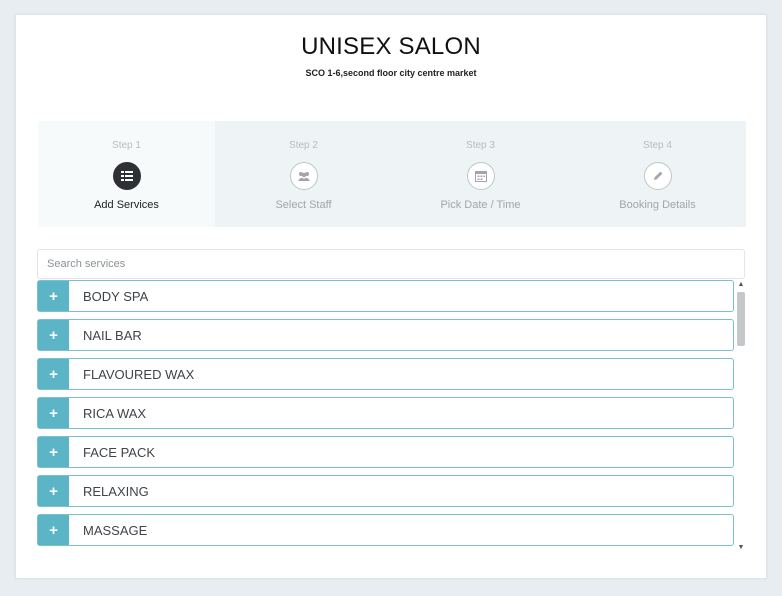  What do you see at coordinates (139, 374) in the screenshot?
I see `service-label: FLAVOURED WAX` at bounding box center [139, 374].